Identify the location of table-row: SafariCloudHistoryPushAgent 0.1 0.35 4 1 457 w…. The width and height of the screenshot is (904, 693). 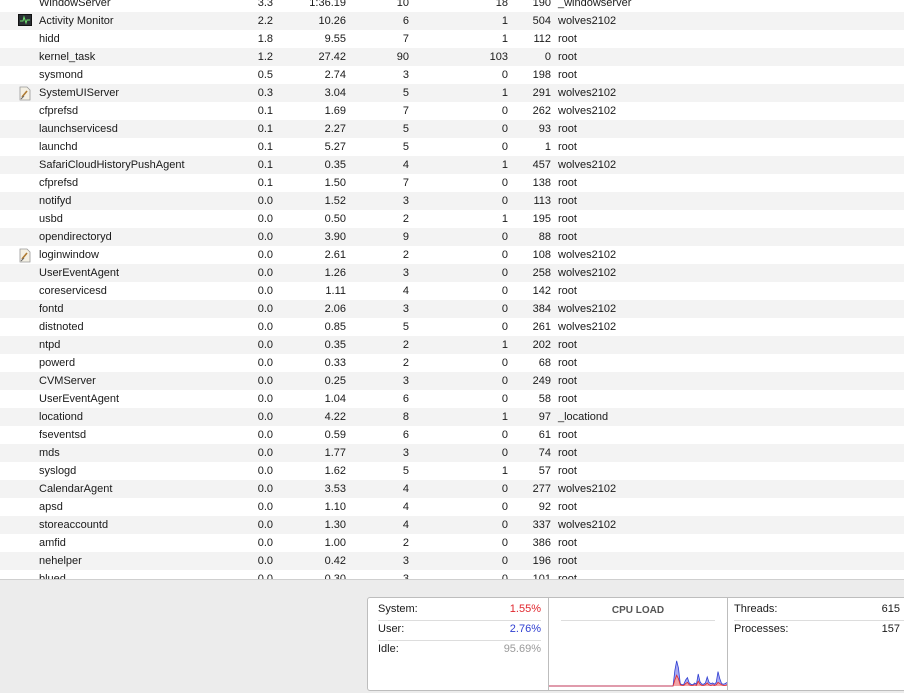
(452, 165).